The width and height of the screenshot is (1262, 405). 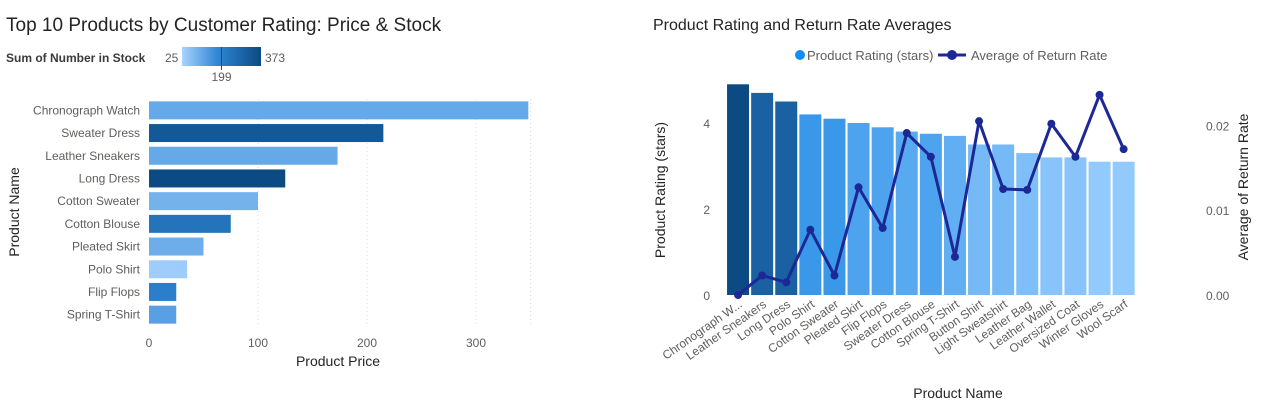 What do you see at coordinates (275, 58) in the screenshot?
I see `color-legend-max: 373` at bounding box center [275, 58].